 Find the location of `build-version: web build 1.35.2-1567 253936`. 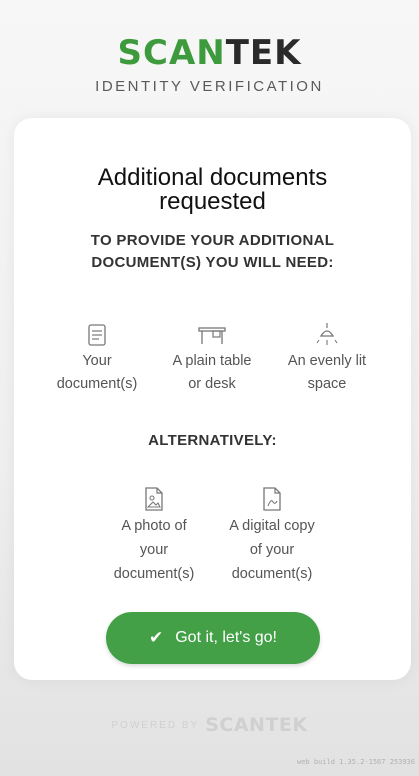

build-version: web build 1.35.2-1567 253936 is located at coordinates (355, 762).